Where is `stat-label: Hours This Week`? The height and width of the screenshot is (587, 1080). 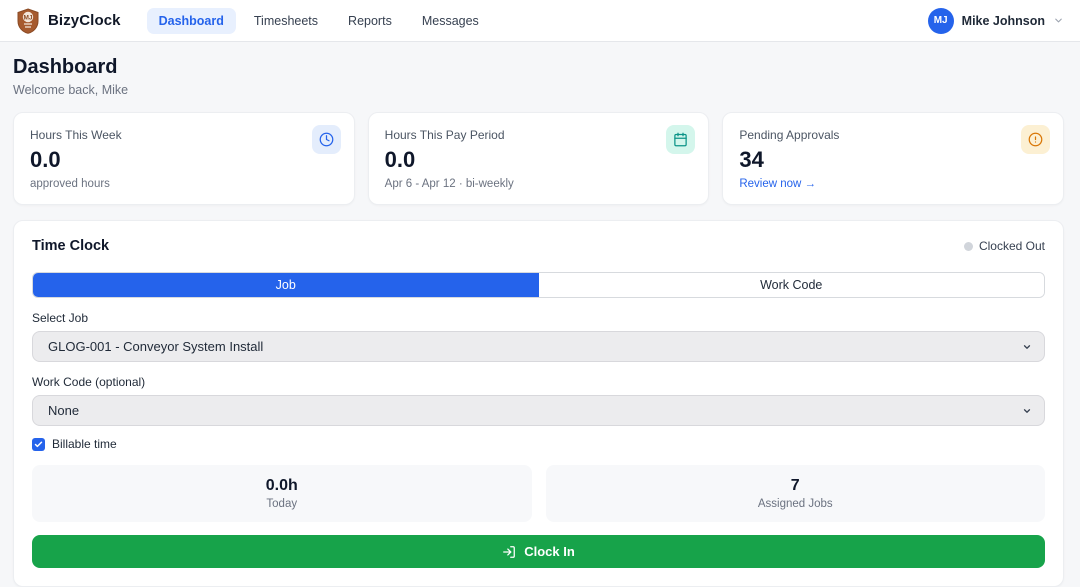
stat-label: Hours This Week is located at coordinates (76, 135).